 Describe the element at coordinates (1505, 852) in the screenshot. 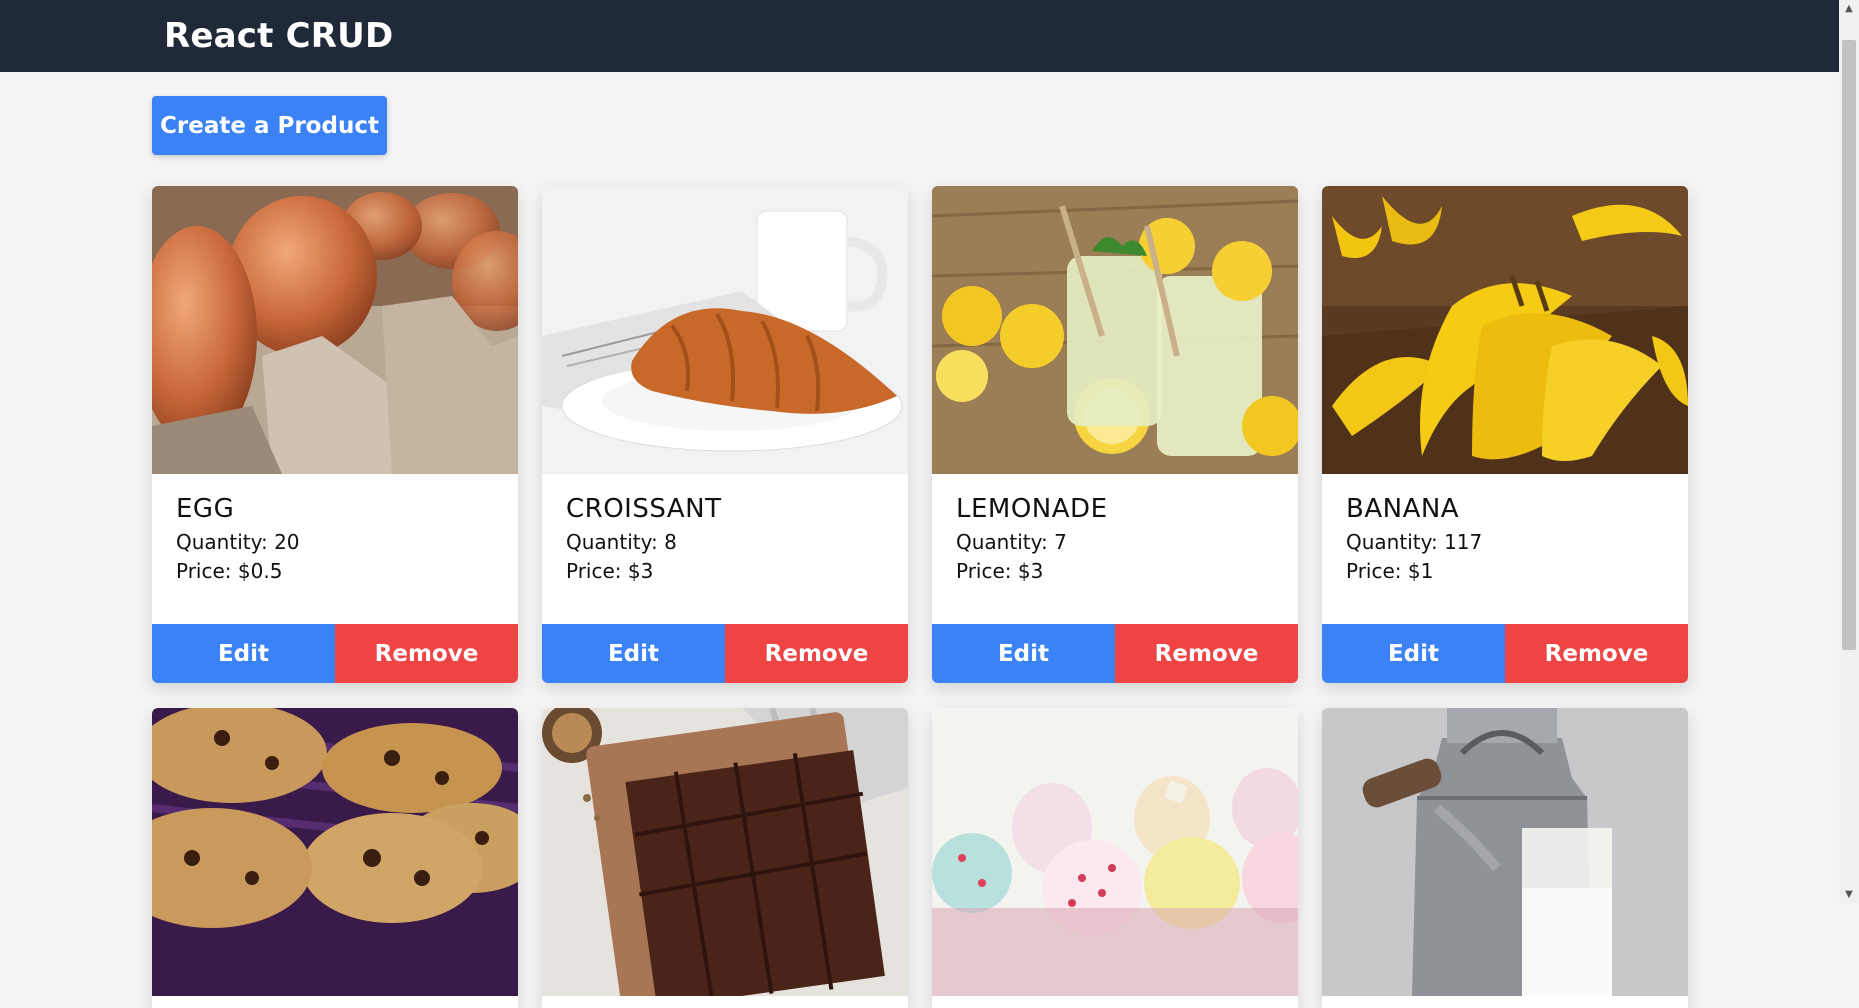

I see `milk-can-image` at that location.